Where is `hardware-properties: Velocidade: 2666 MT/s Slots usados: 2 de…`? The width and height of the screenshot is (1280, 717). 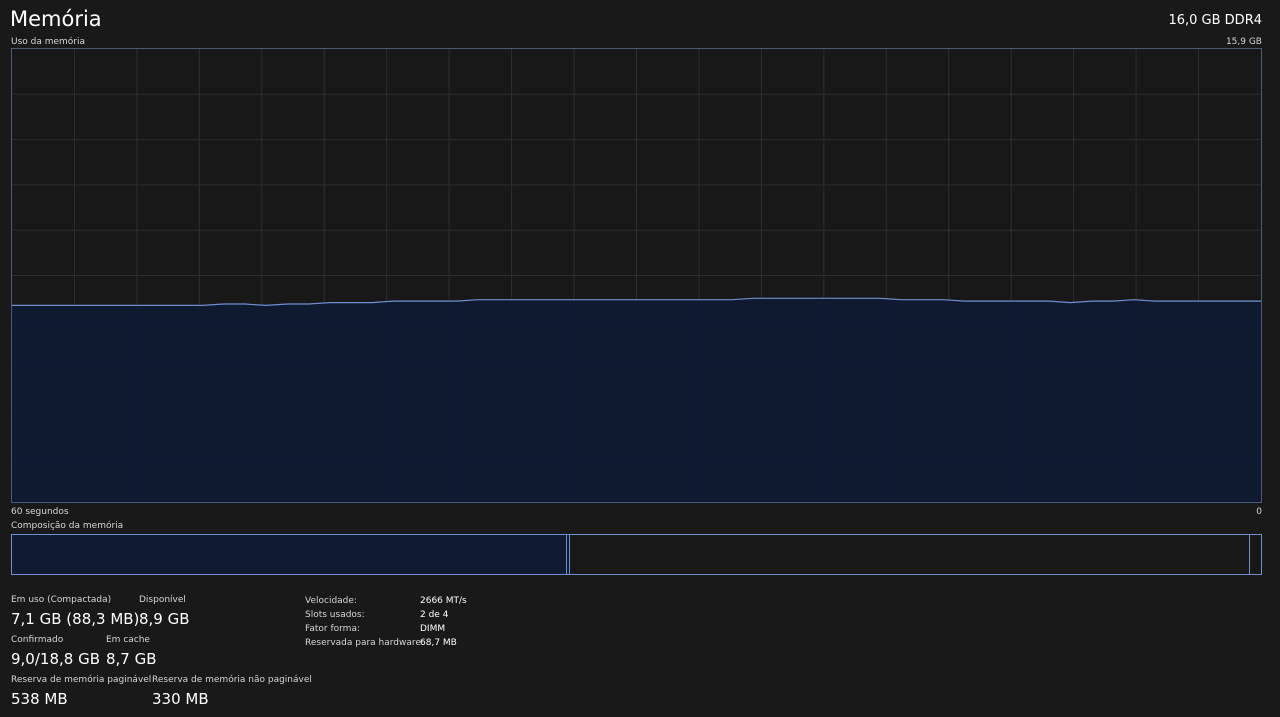 hardware-properties: Velocidade: 2666 MT/s Slots usados: 2 de… is located at coordinates (386, 622).